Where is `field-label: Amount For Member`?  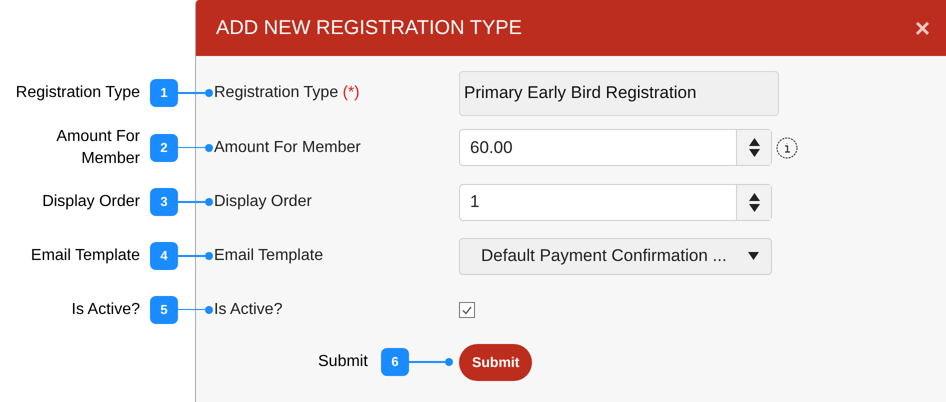 field-label: Amount For Member is located at coordinates (288, 148).